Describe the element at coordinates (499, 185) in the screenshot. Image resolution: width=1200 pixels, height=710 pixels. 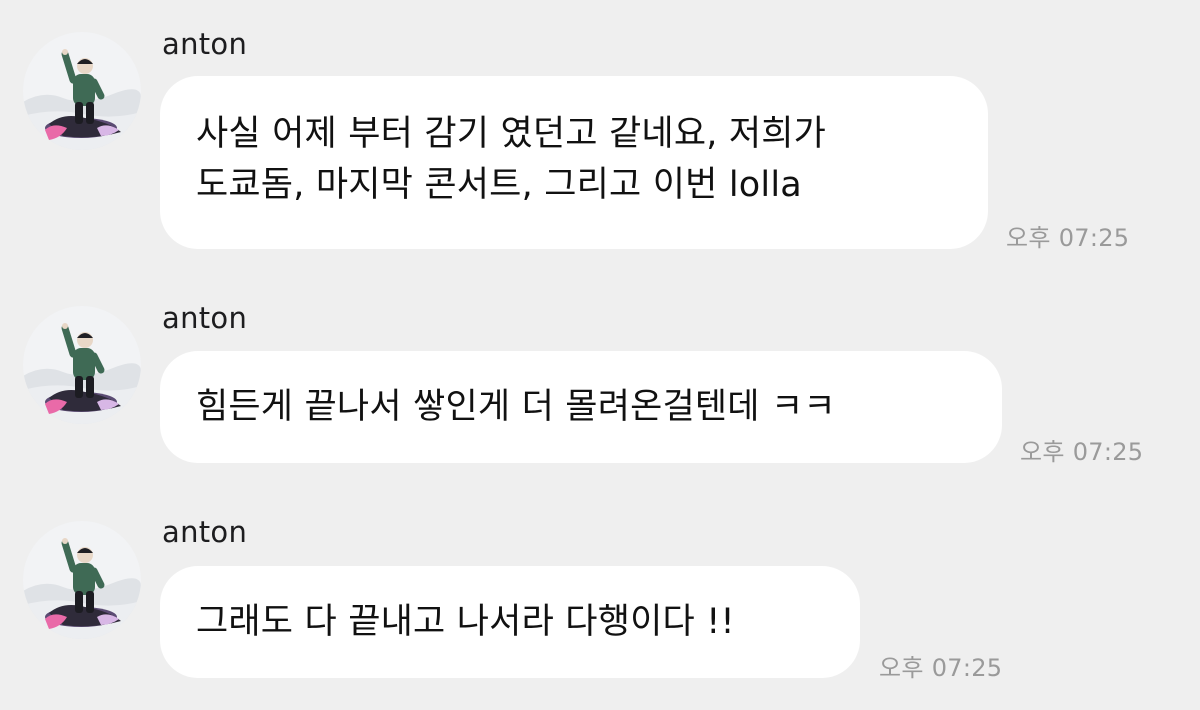
I see `message-text-line: 도쿄돔, 마지막 콘서트, 그리고 이번 lolla` at that location.